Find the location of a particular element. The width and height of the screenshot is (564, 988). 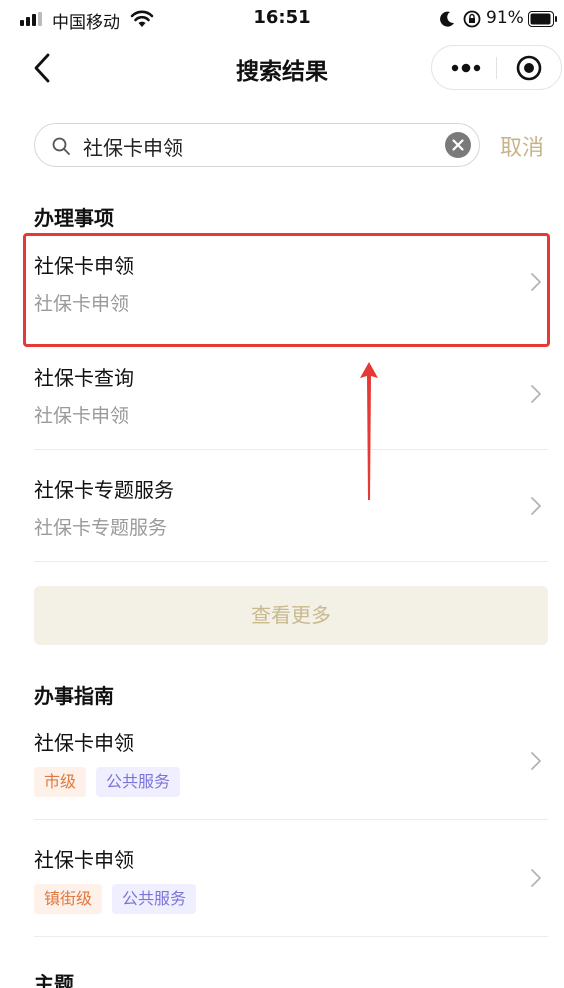

mini-program-capsule is located at coordinates (496, 67).